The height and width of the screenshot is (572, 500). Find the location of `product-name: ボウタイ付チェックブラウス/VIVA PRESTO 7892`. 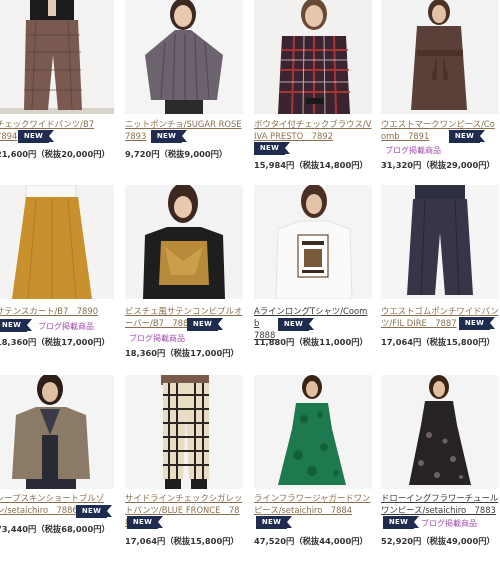

product-name: ボウタイ付チェックブラウス/VIVA PRESTO 7892 is located at coordinates (313, 130).